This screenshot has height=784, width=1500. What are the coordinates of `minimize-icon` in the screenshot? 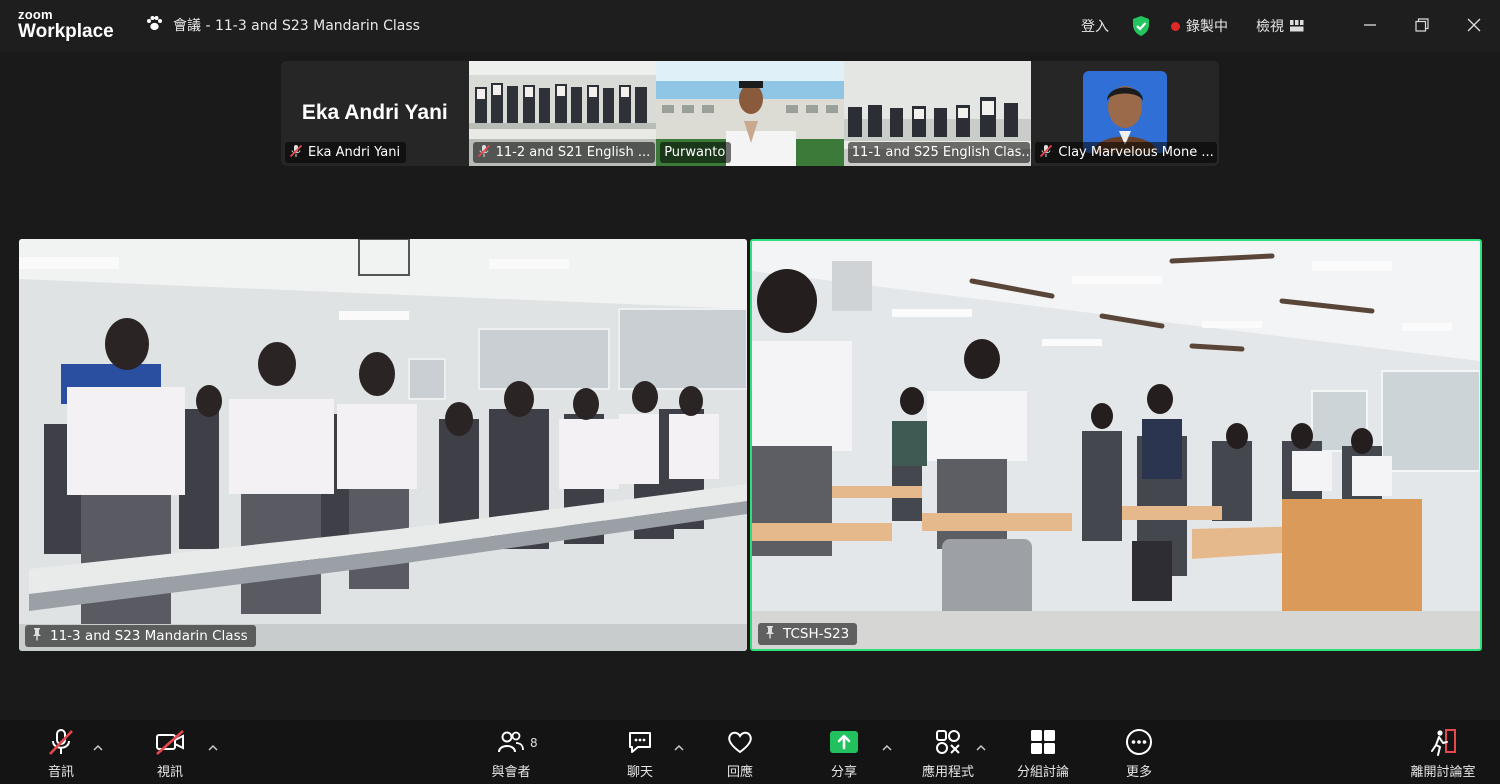 It's located at (1370, 26).